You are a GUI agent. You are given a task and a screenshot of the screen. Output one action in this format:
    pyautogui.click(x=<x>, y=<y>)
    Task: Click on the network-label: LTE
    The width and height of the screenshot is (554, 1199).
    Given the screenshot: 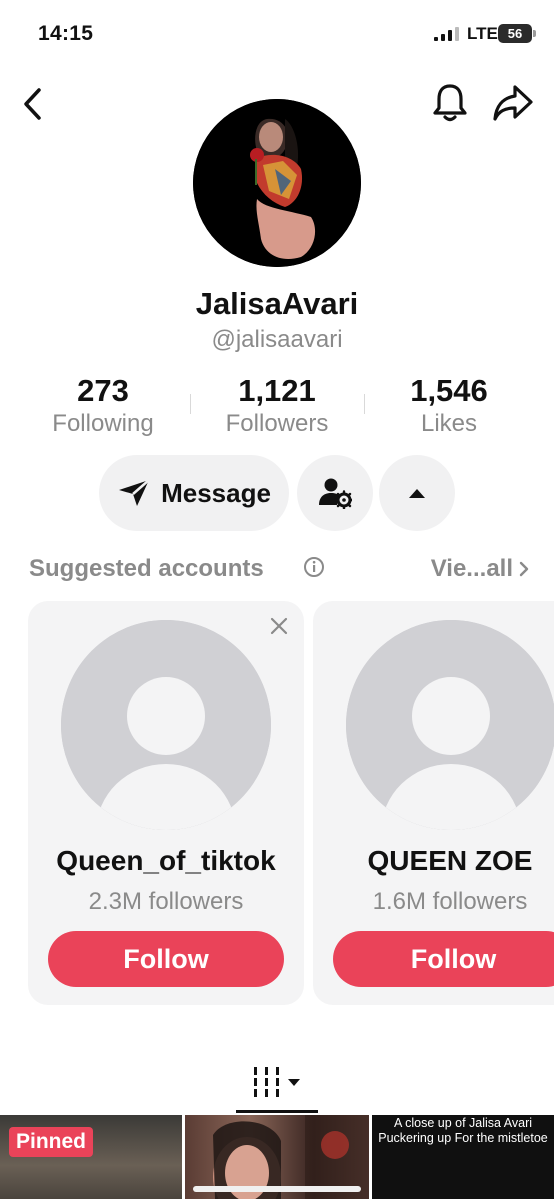 What is the action you would take?
    pyautogui.click(x=482, y=33)
    